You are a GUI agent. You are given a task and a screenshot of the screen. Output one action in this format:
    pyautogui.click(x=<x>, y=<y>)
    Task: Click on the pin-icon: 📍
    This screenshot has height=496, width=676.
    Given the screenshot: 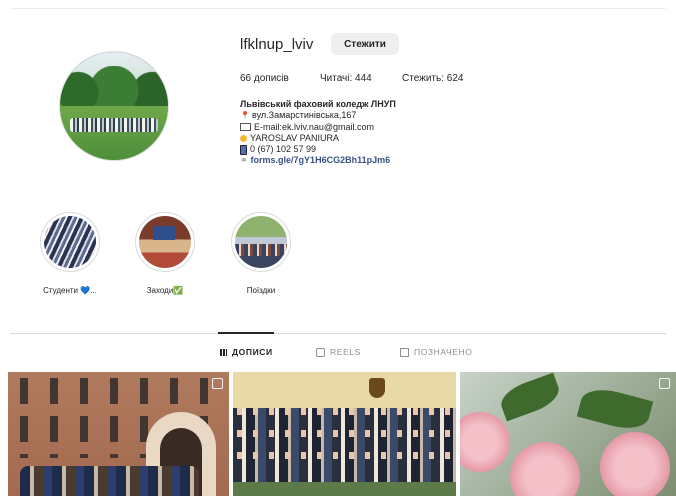 What is the action you would take?
    pyautogui.click(x=245, y=116)
    